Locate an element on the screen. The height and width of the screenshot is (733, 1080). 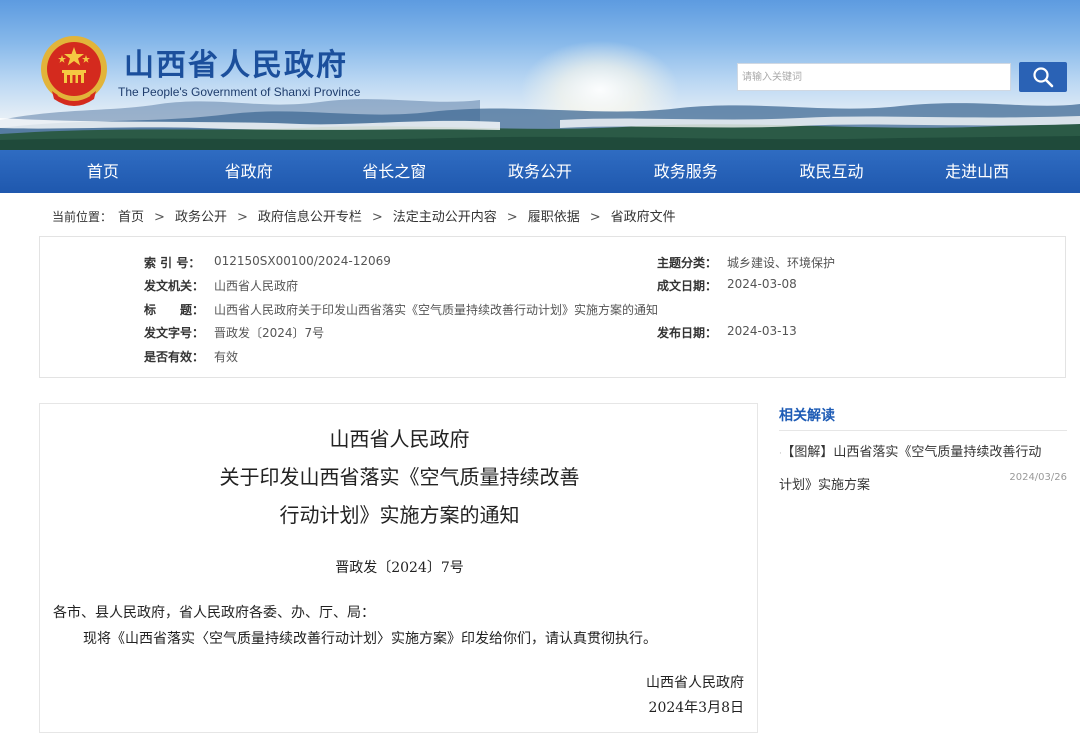
related-link-date: 2024/03/26 is located at coordinates (1038, 477).